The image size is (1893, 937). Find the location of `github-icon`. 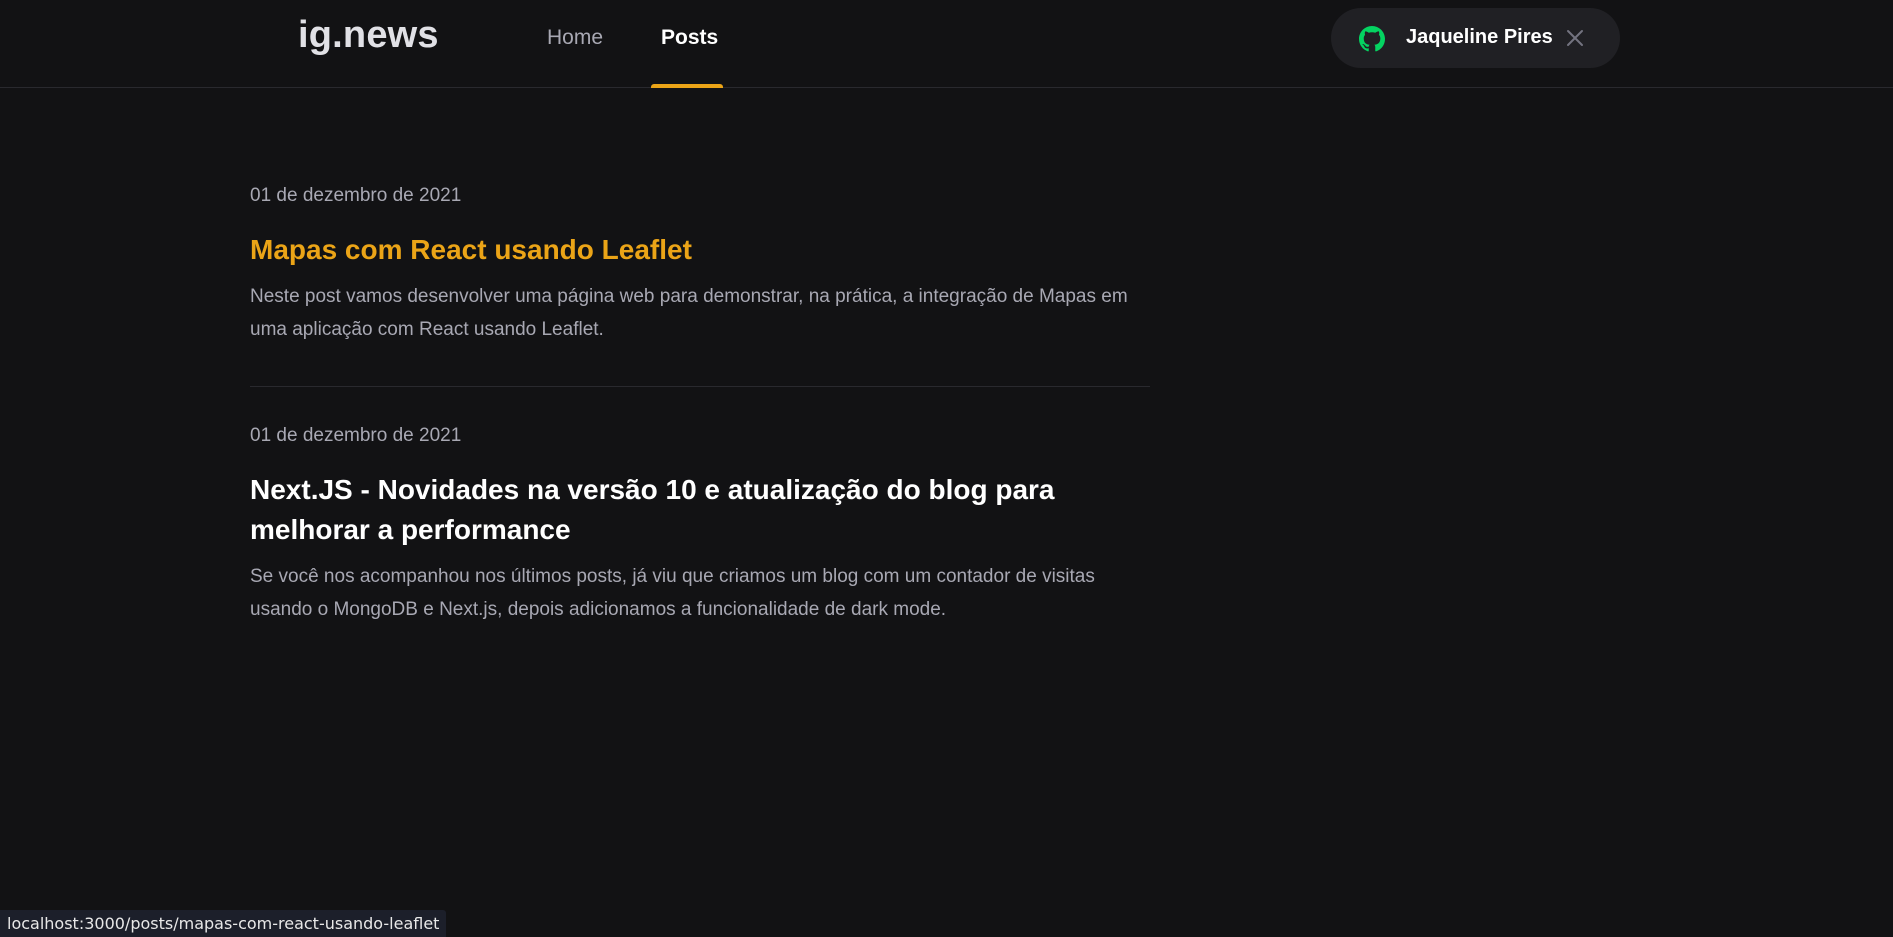

github-icon is located at coordinates (1372, 39).